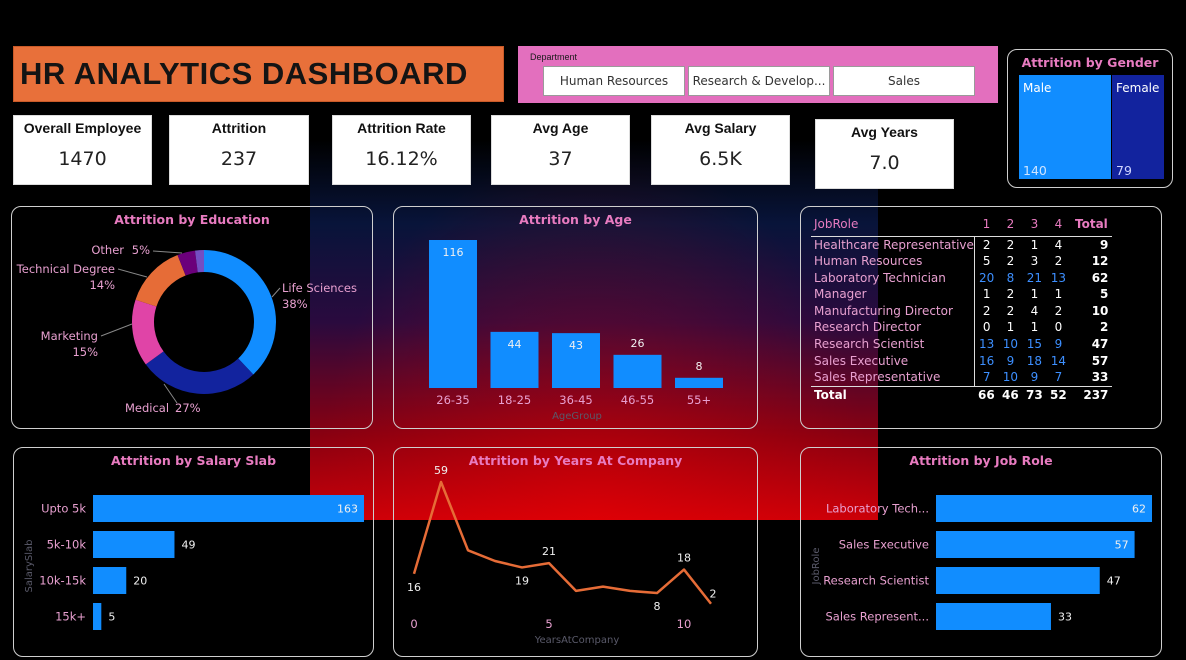 This screenshot has height=660, width=1186. I want to click on education-label-pct: 38%, so click(295, 304).